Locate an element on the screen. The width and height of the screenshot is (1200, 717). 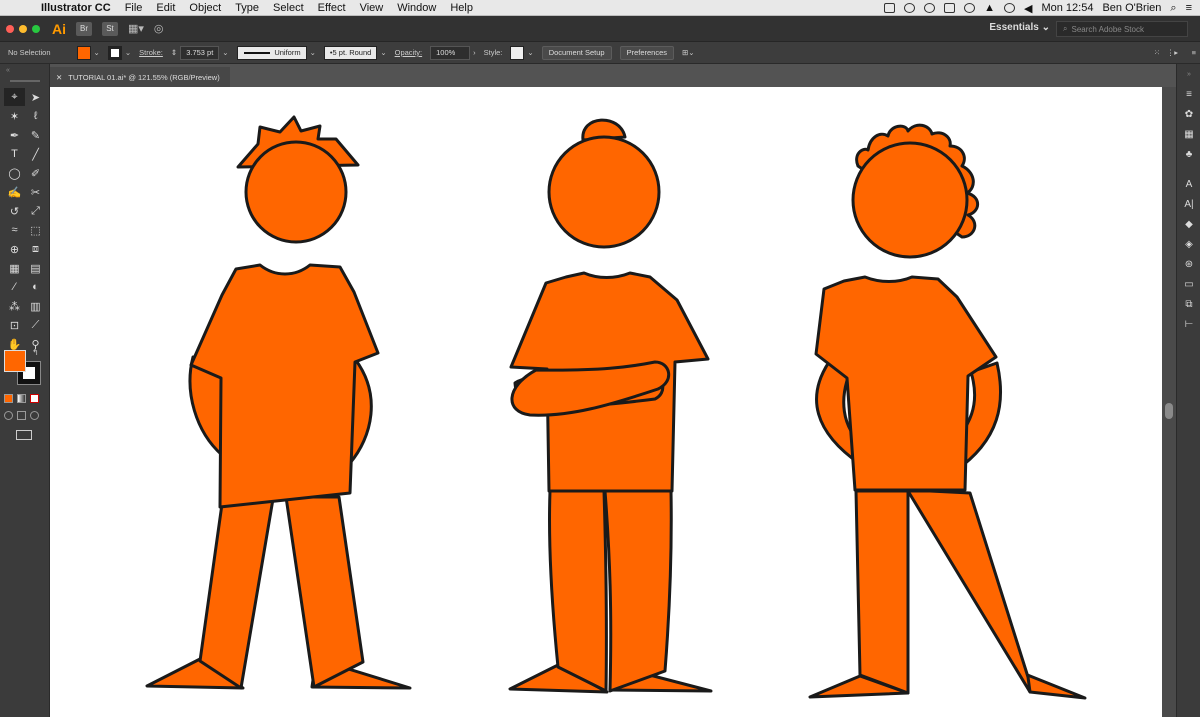
scrollbar-thumb is located at coordinates (1169, 411).